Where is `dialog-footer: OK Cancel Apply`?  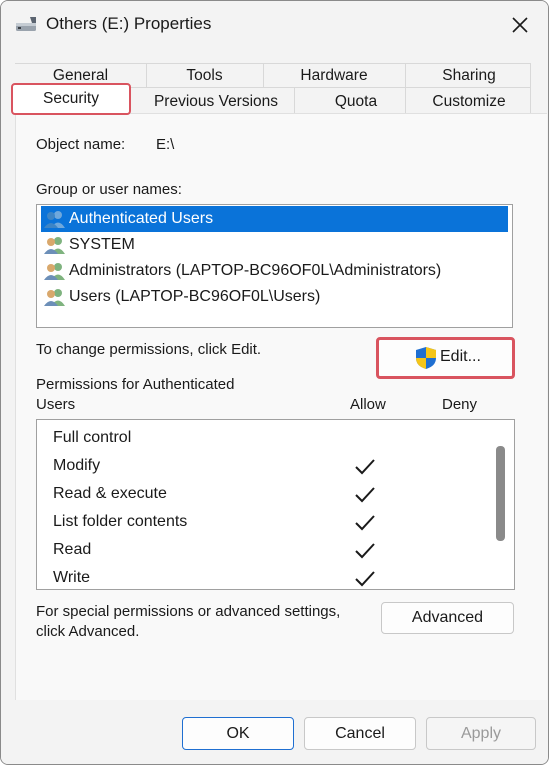
dialog-footer: OK Cancel Apply is located at coordinates (274, 732).